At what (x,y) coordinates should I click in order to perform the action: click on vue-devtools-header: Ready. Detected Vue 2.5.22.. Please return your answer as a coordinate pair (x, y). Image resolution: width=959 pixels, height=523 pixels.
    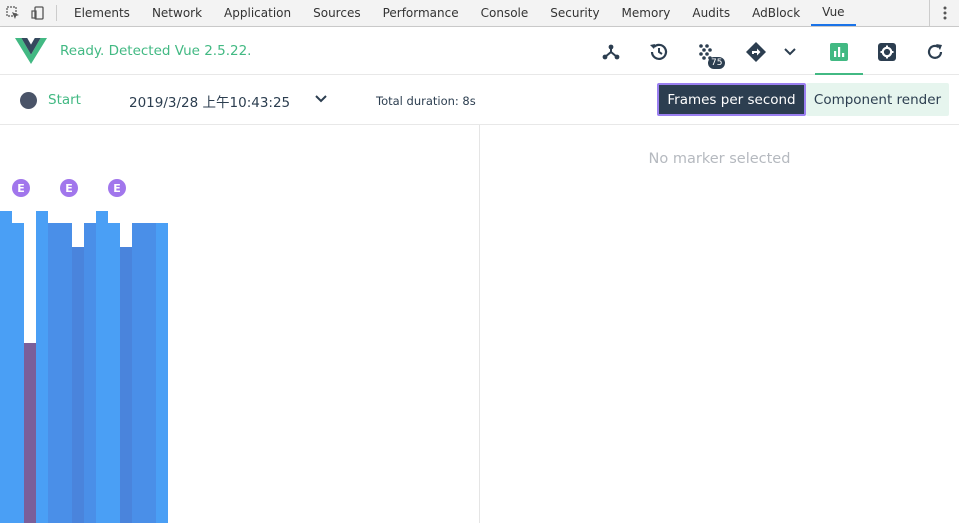
    Looking at the image, I should click on (479, 51).